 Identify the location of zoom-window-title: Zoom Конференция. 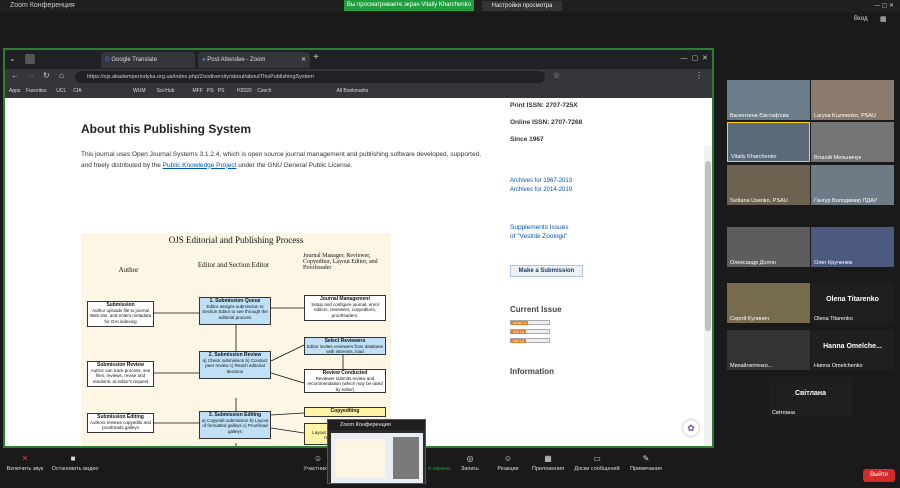
(42, 5).